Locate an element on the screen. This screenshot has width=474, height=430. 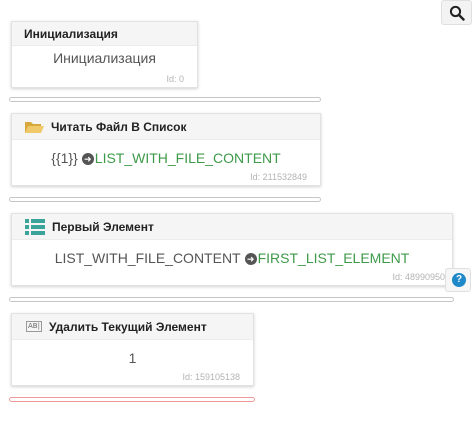
block-body-text: Инициализация is located at coordinates (104, 58).